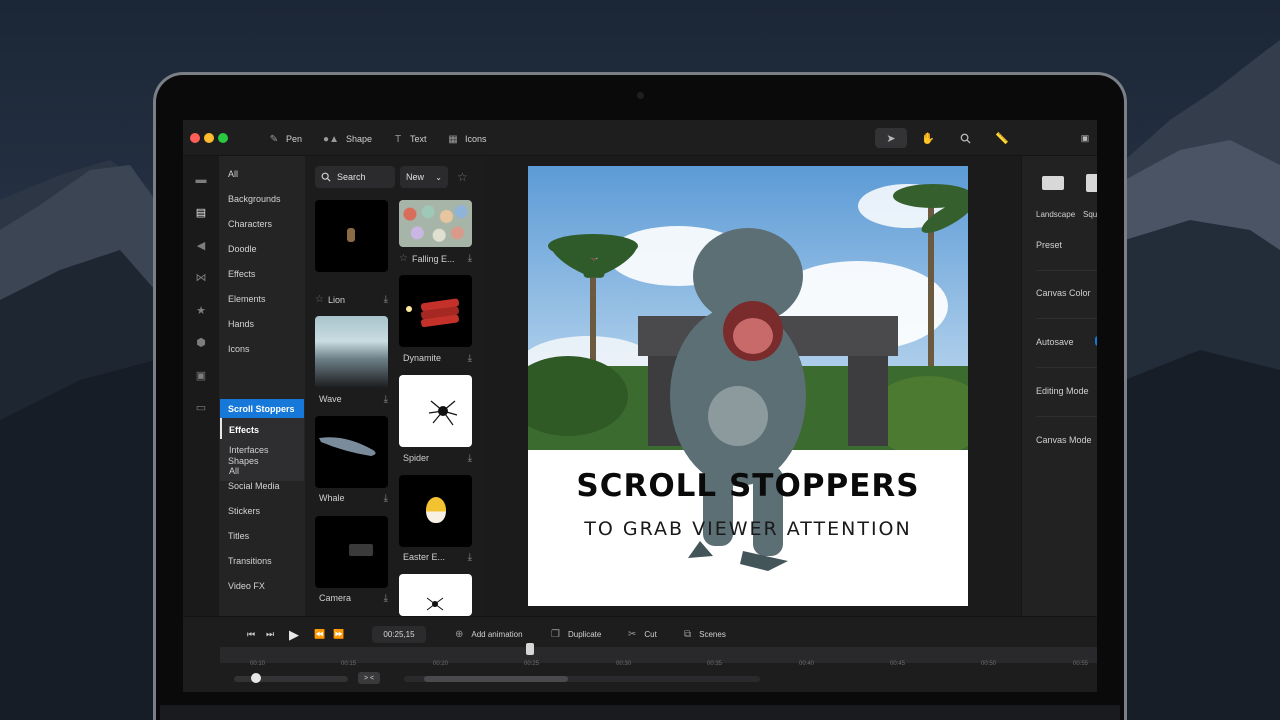  I want to click on artboard-subline: TO GRAB VIEWER ATTENTION, so click(748, 529).